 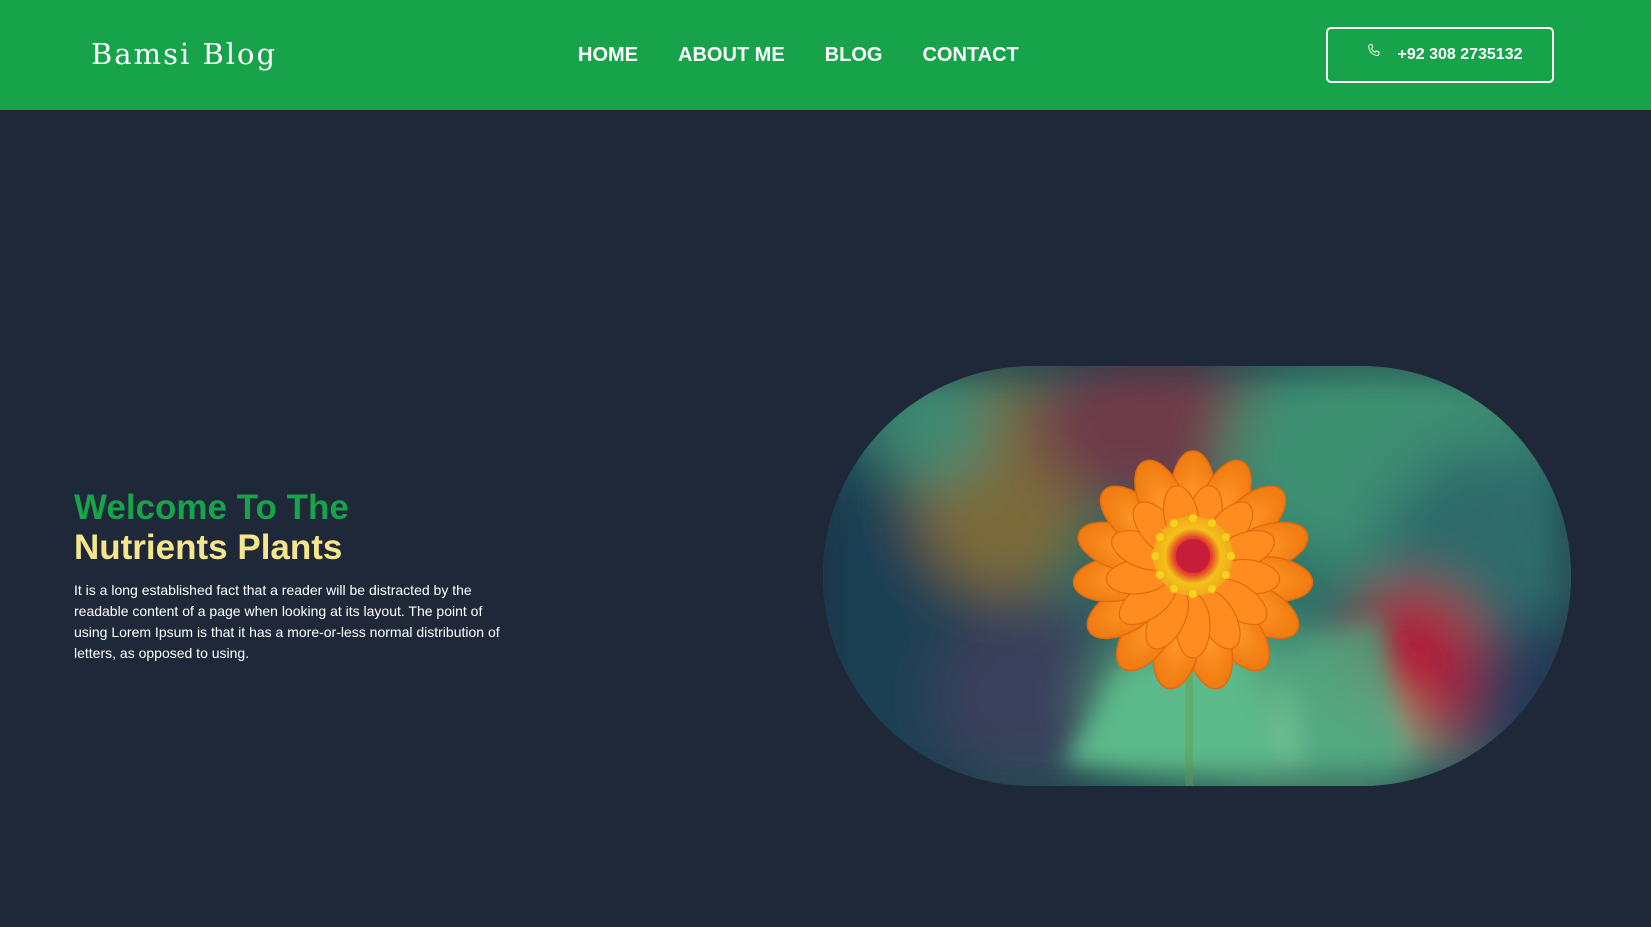 I want to click on hero-title-line-2: Nutrients Plants, so click(x=208, y=547).